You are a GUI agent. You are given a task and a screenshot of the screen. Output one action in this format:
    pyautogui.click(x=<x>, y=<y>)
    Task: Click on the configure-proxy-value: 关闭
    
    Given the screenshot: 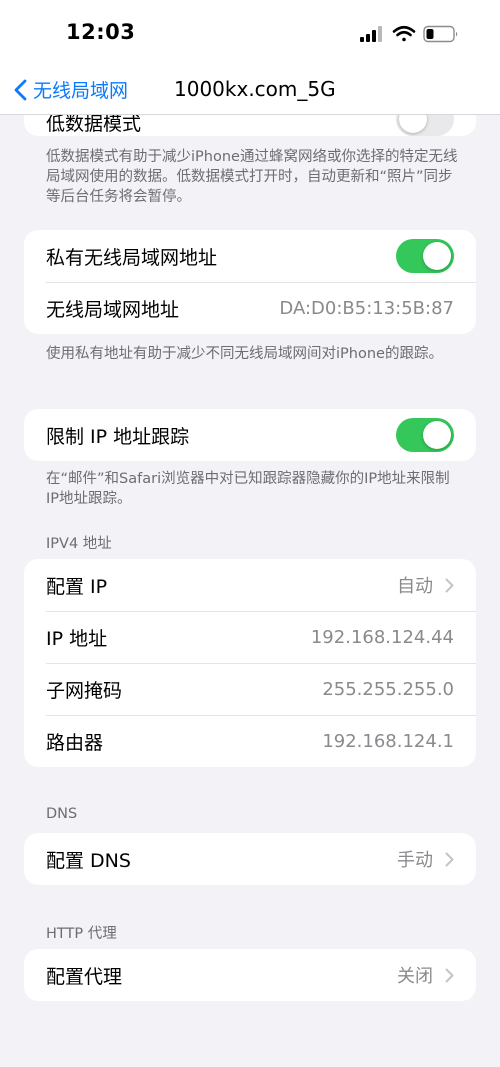 What is the action you would take?
    pyautogui.click(x=415, y=976)
    